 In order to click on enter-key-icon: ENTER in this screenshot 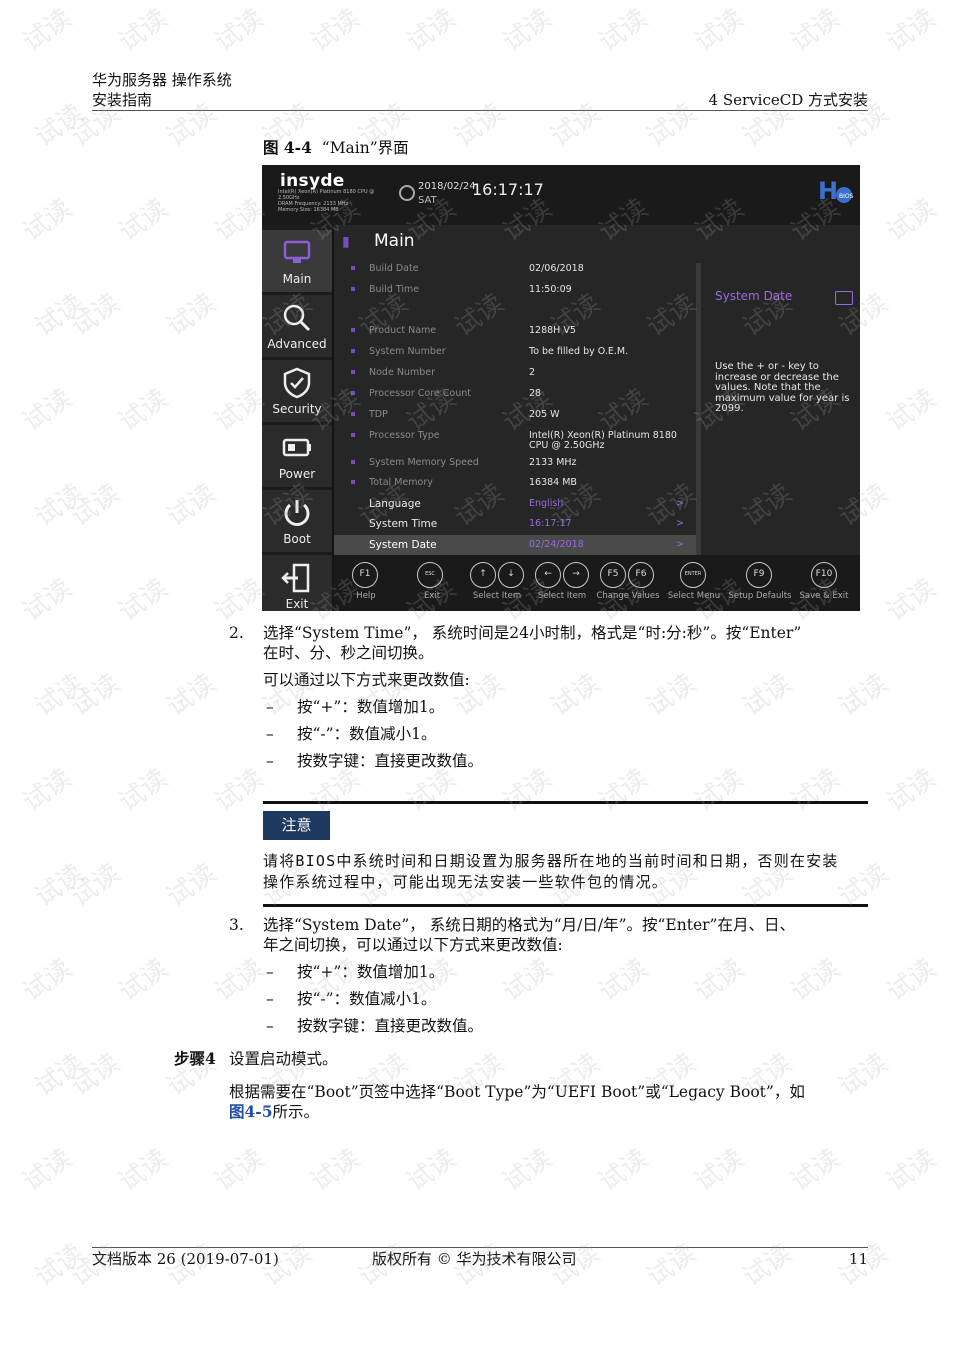, I will do `click(693, 575)`.